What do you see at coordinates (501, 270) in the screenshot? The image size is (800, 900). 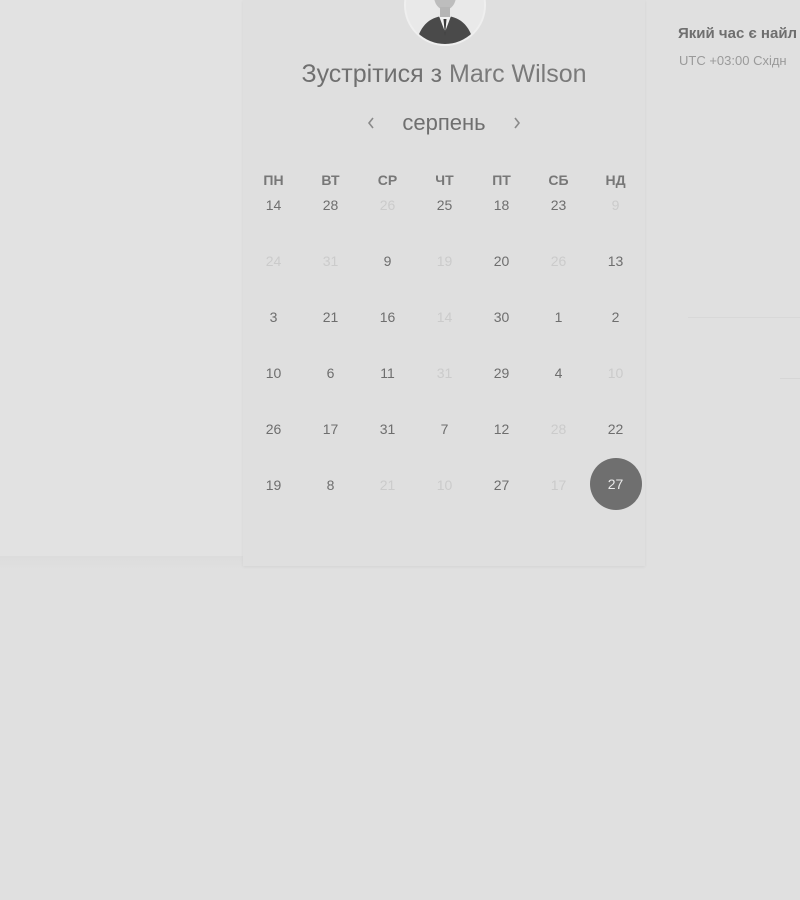 I see `calendar-day: 20` at bounding box center [501, 270].